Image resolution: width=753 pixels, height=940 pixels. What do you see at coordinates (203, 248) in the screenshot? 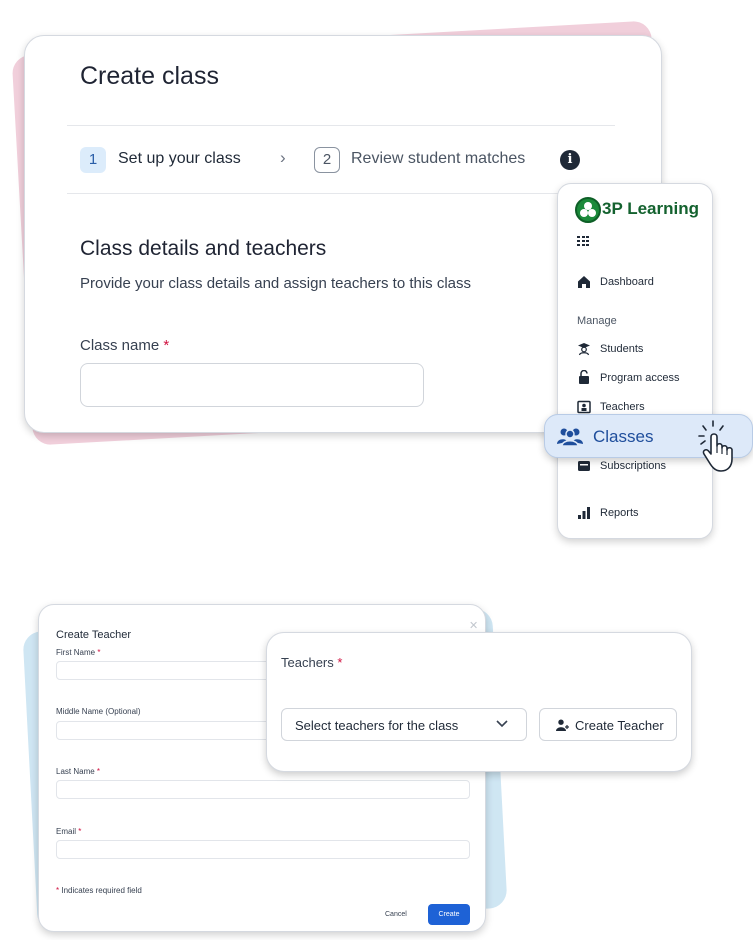
I see `section-title: Class details and teachers` at bounding box center [203, 248].